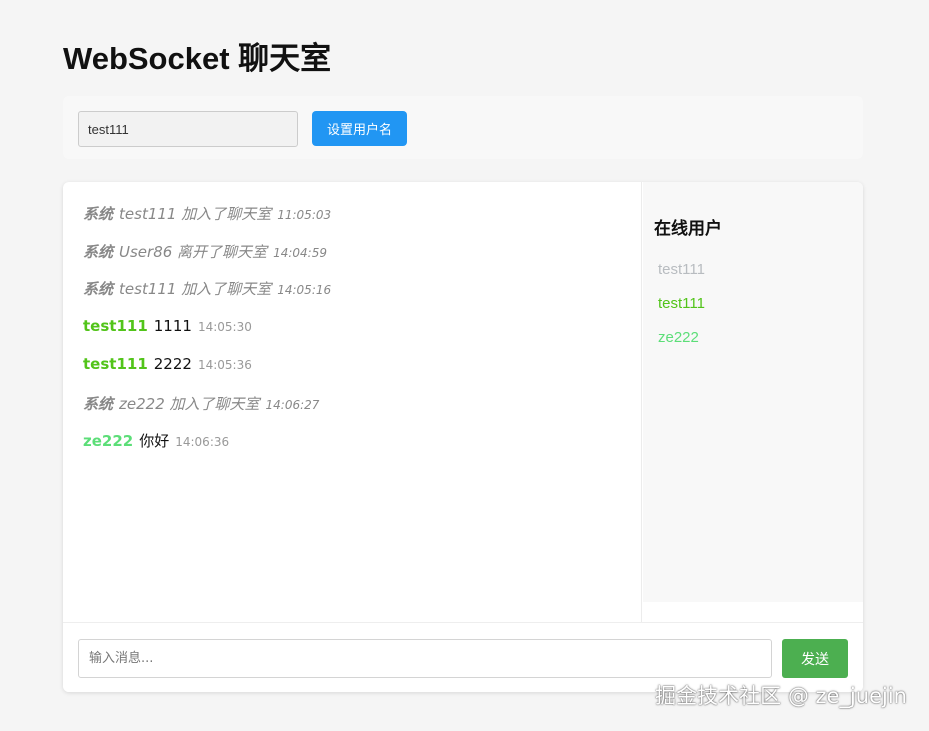 This screenshot has height=731, width=929. I want to click on message-input, so click(425, 658).